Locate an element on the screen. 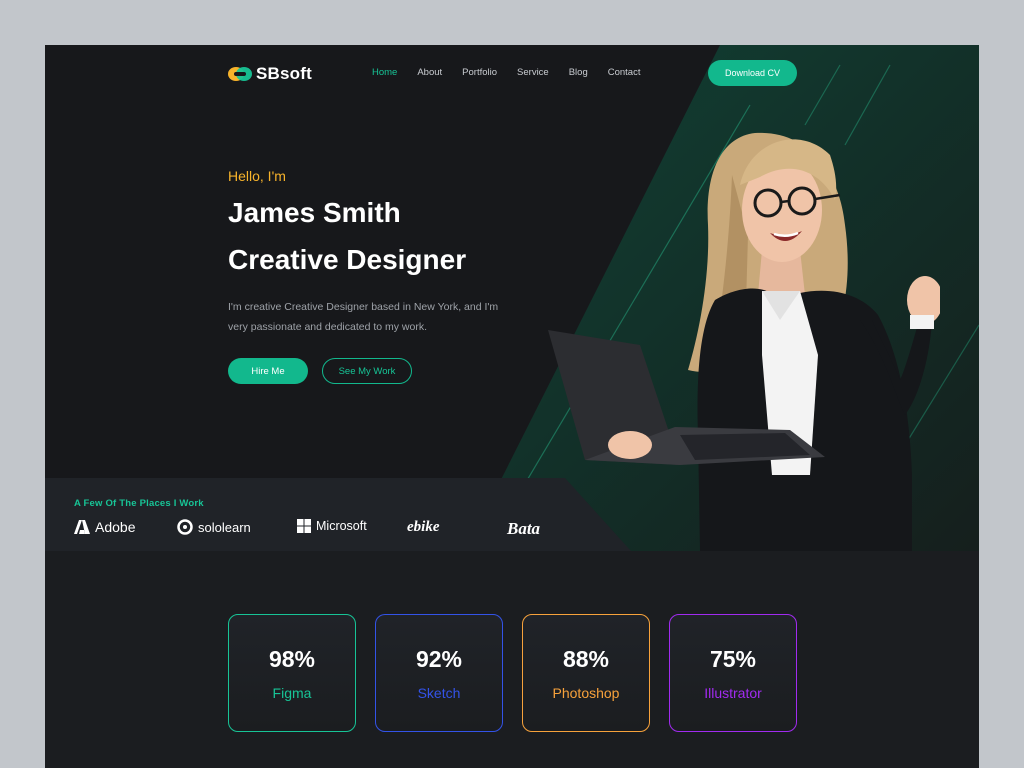 The image size is (1024, 768). skill-card-sketch: 92% Sketch is located at coordinates (439, 673).